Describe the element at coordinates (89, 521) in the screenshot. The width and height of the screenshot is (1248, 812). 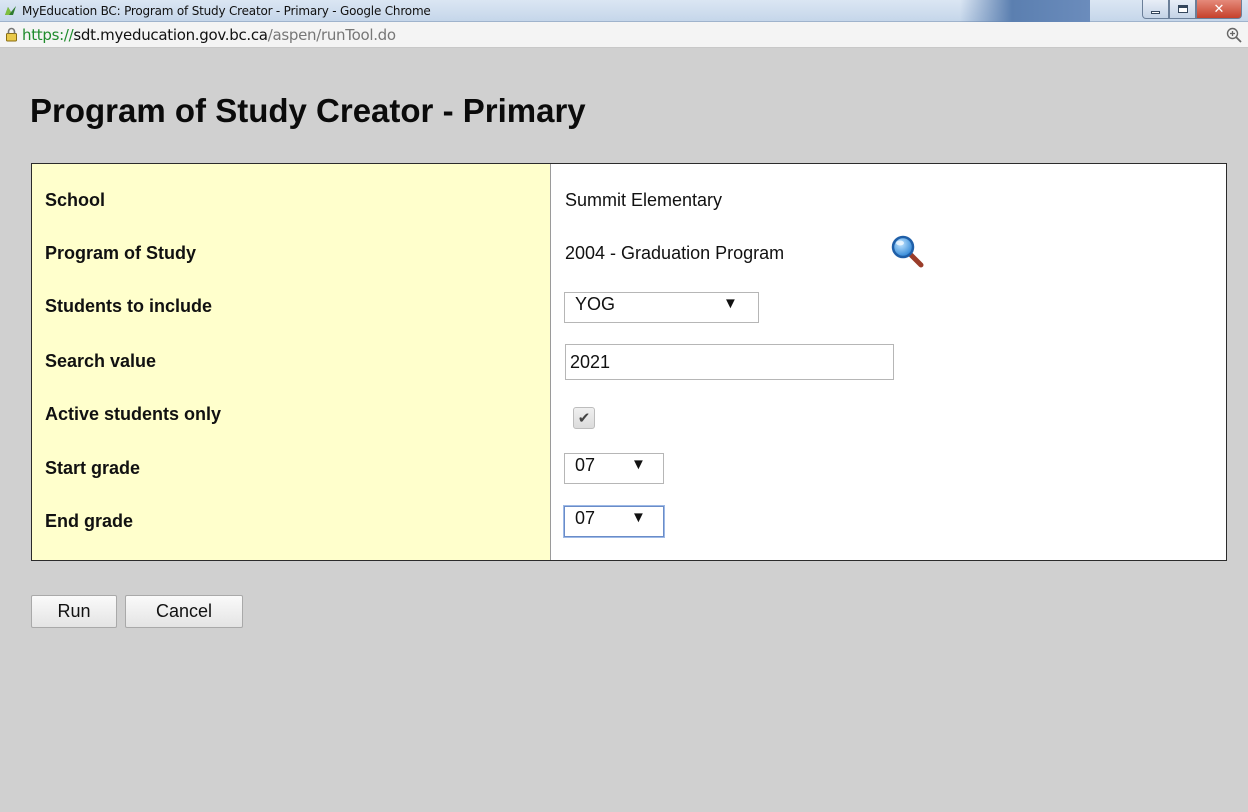
I see `end-grade-label: End grade` at that location.